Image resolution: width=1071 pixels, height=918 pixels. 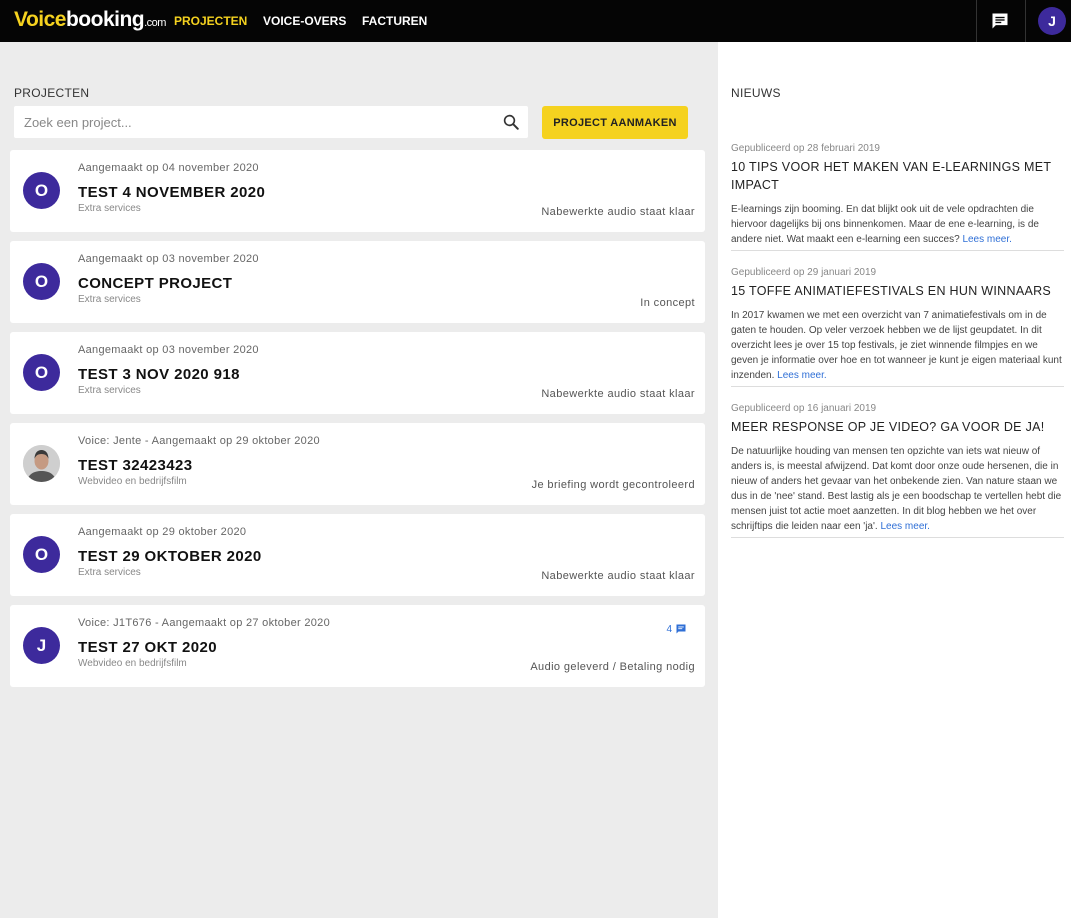 What do you see at coordinates (90, 20) in the screenshot?
I see `voicebooking-logo: Voicebooking.com` at bounding box center [90, 20].